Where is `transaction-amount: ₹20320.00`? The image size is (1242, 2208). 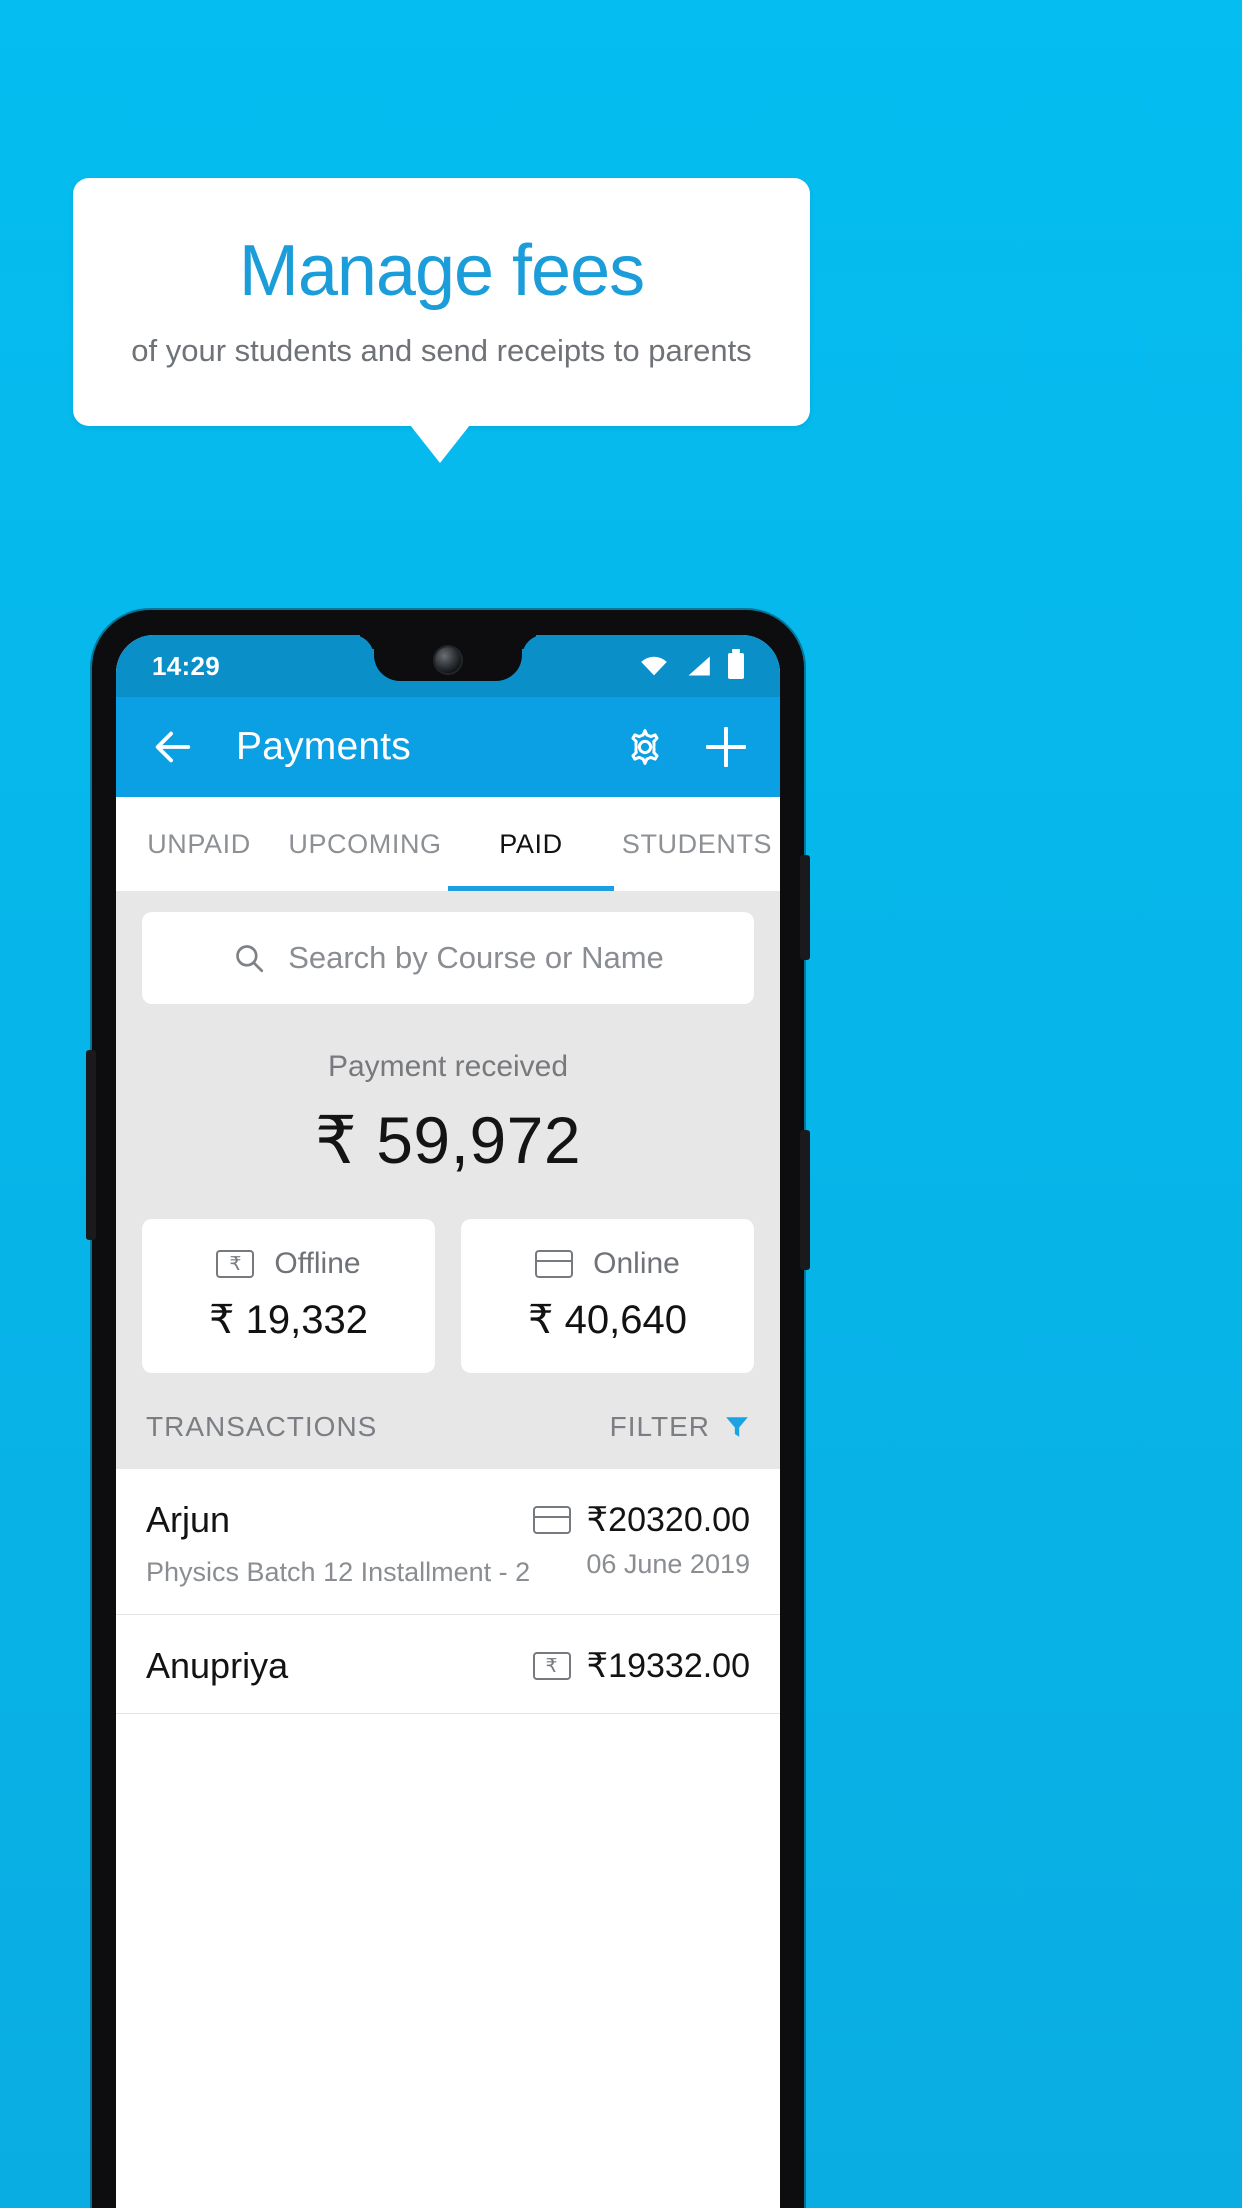
transaction-amount: ₹20320.00 is located at coordinates (668, 1520).